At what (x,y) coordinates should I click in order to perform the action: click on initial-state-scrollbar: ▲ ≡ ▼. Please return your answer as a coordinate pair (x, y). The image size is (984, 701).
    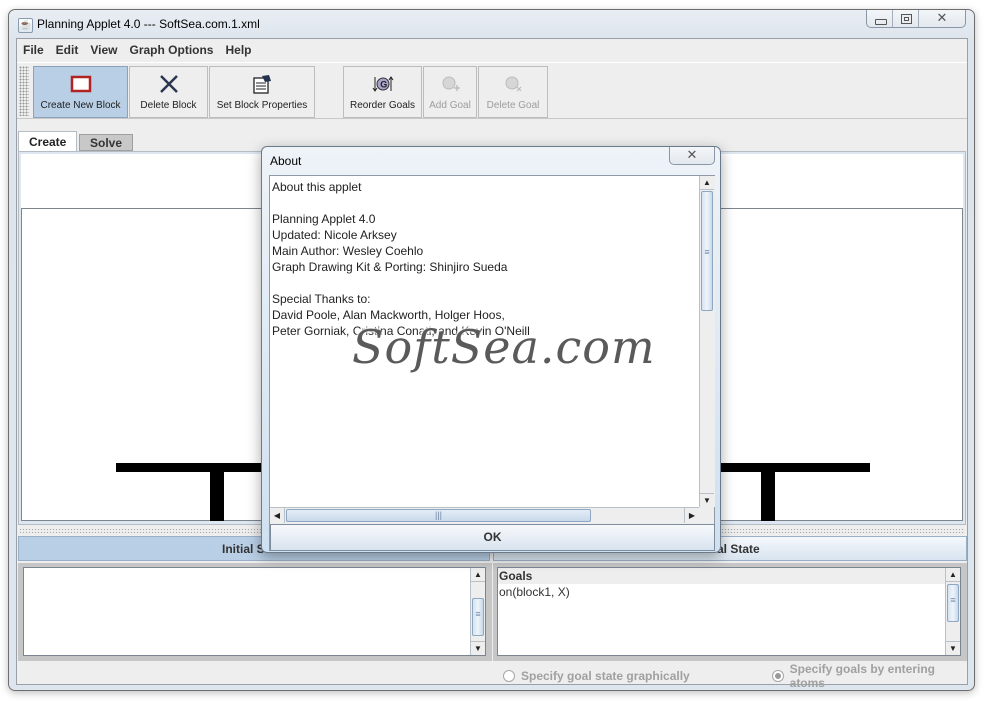
    Looking at the image, I should click on (477, 611).